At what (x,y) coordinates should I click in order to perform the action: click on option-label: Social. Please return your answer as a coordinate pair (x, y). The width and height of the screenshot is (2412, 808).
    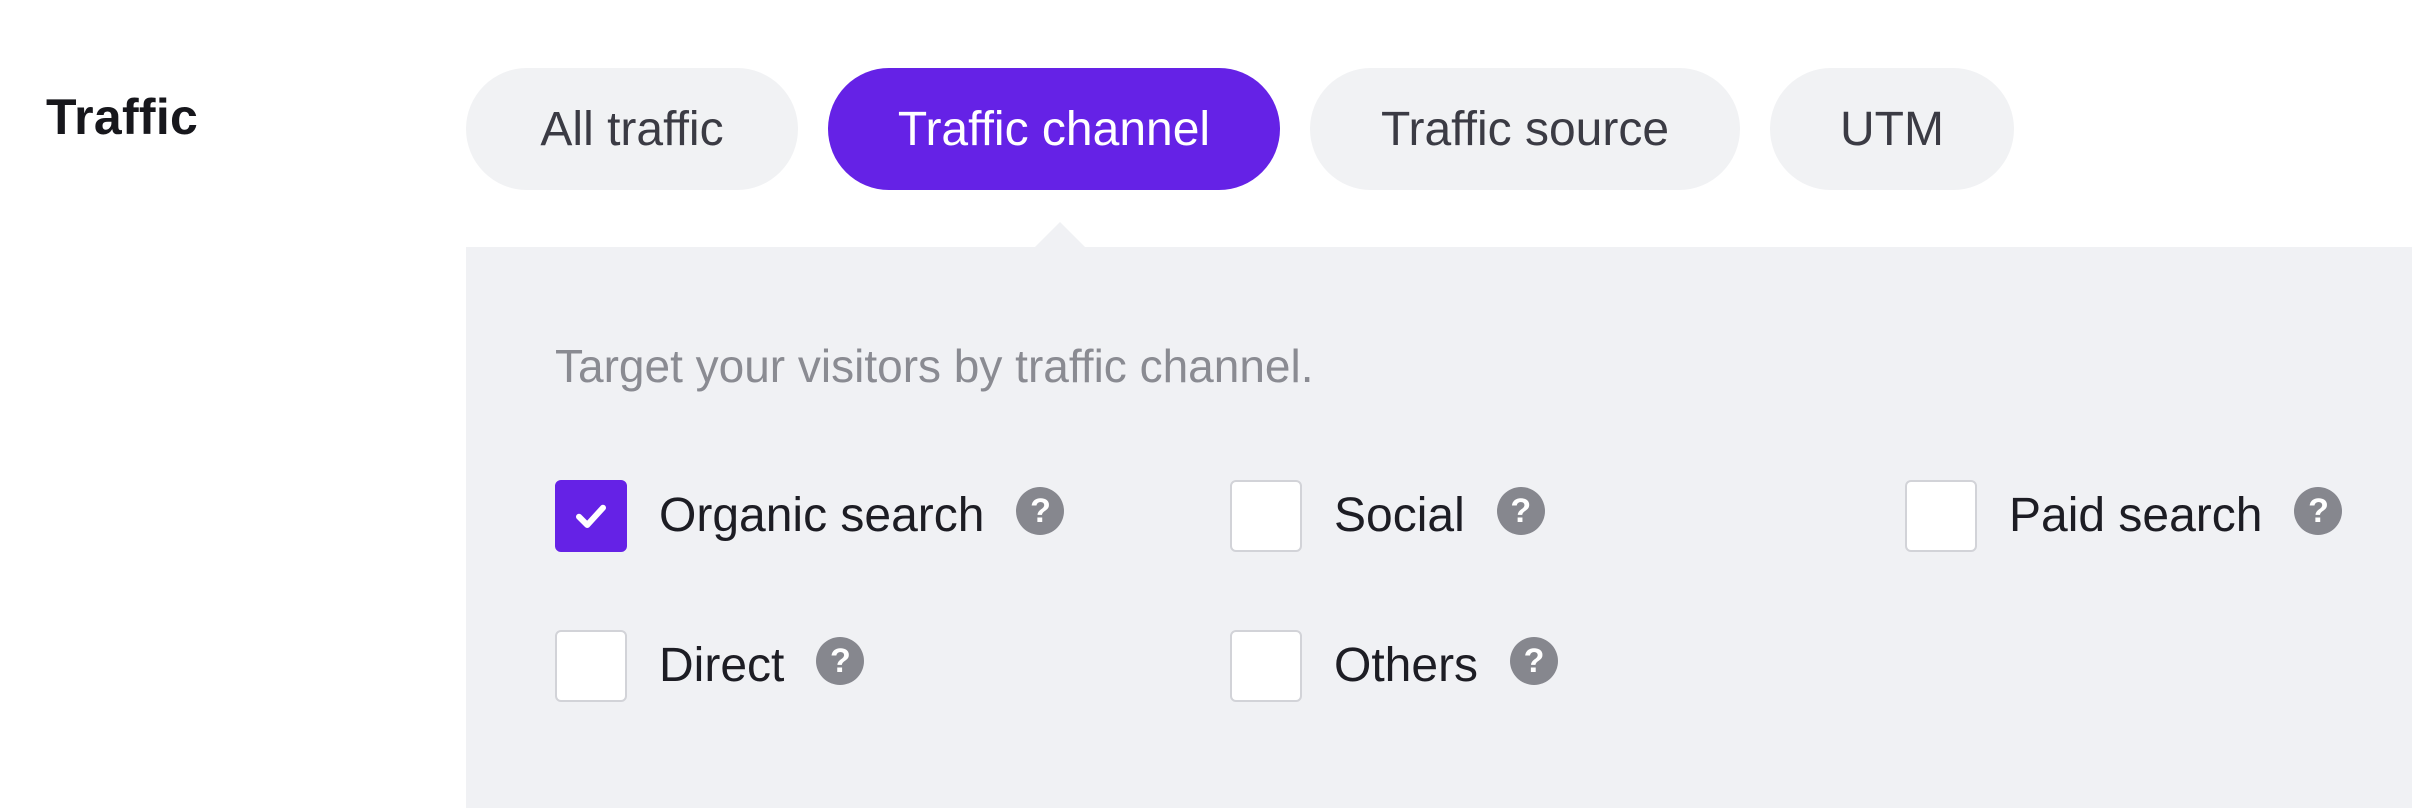
    Looking at the image, I should click on (1399, 515).